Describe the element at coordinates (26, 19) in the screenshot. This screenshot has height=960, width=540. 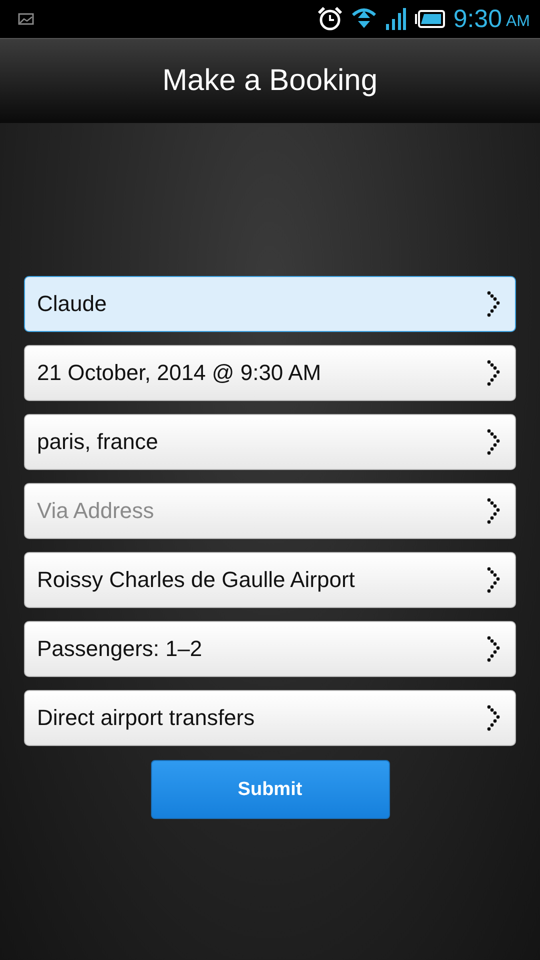
I see `image-icon` at that location.